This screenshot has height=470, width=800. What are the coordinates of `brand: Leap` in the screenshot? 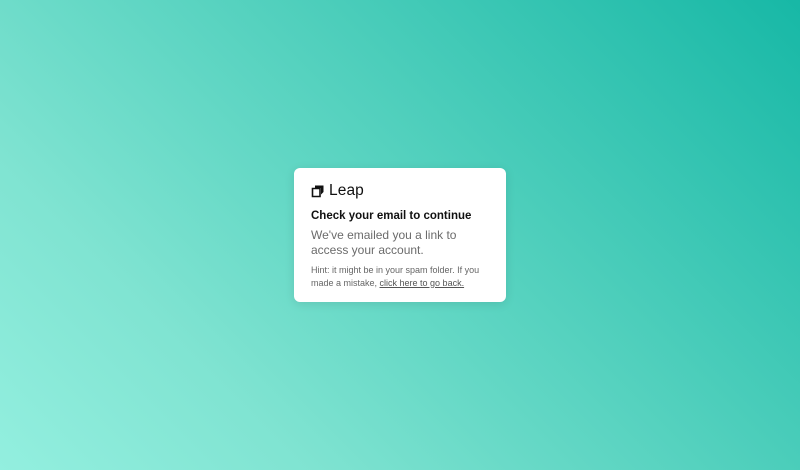 It's located at (400, 191).